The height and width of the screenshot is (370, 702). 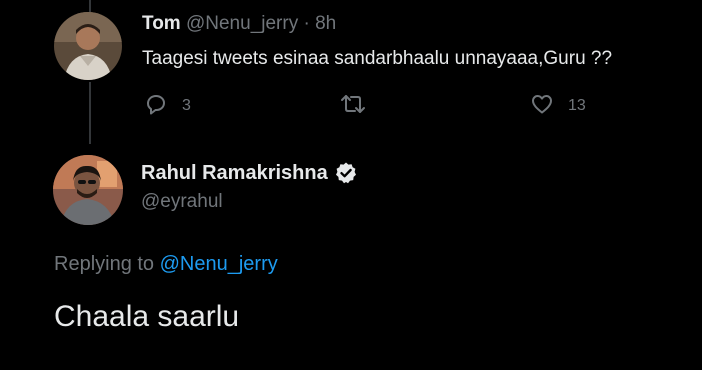 I want to click on thread-line-top, so click(x=90, y=6).